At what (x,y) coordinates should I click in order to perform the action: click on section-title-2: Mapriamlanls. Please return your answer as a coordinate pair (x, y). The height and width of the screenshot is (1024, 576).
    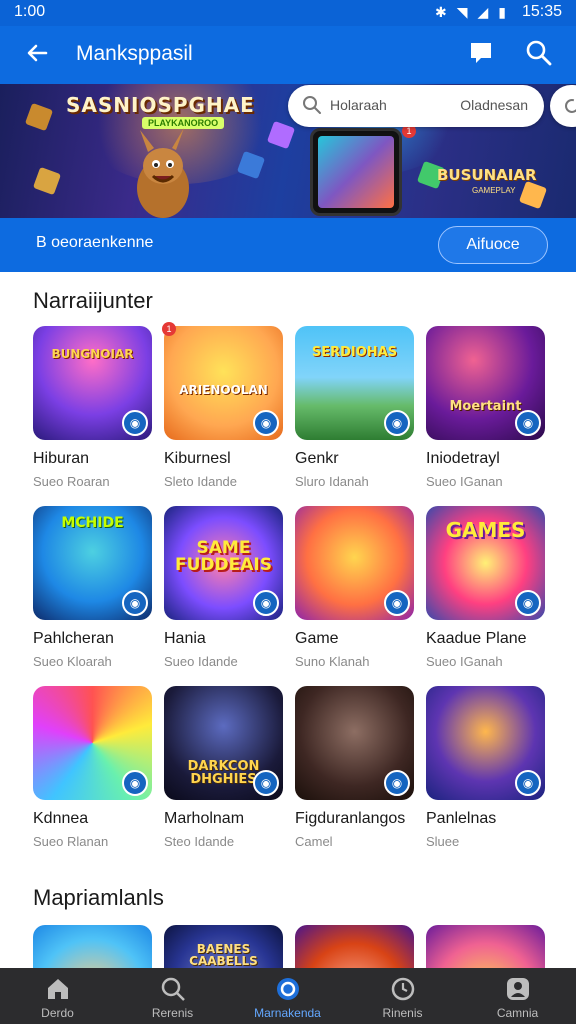
    Looking at the image, I should click on (98, 897).